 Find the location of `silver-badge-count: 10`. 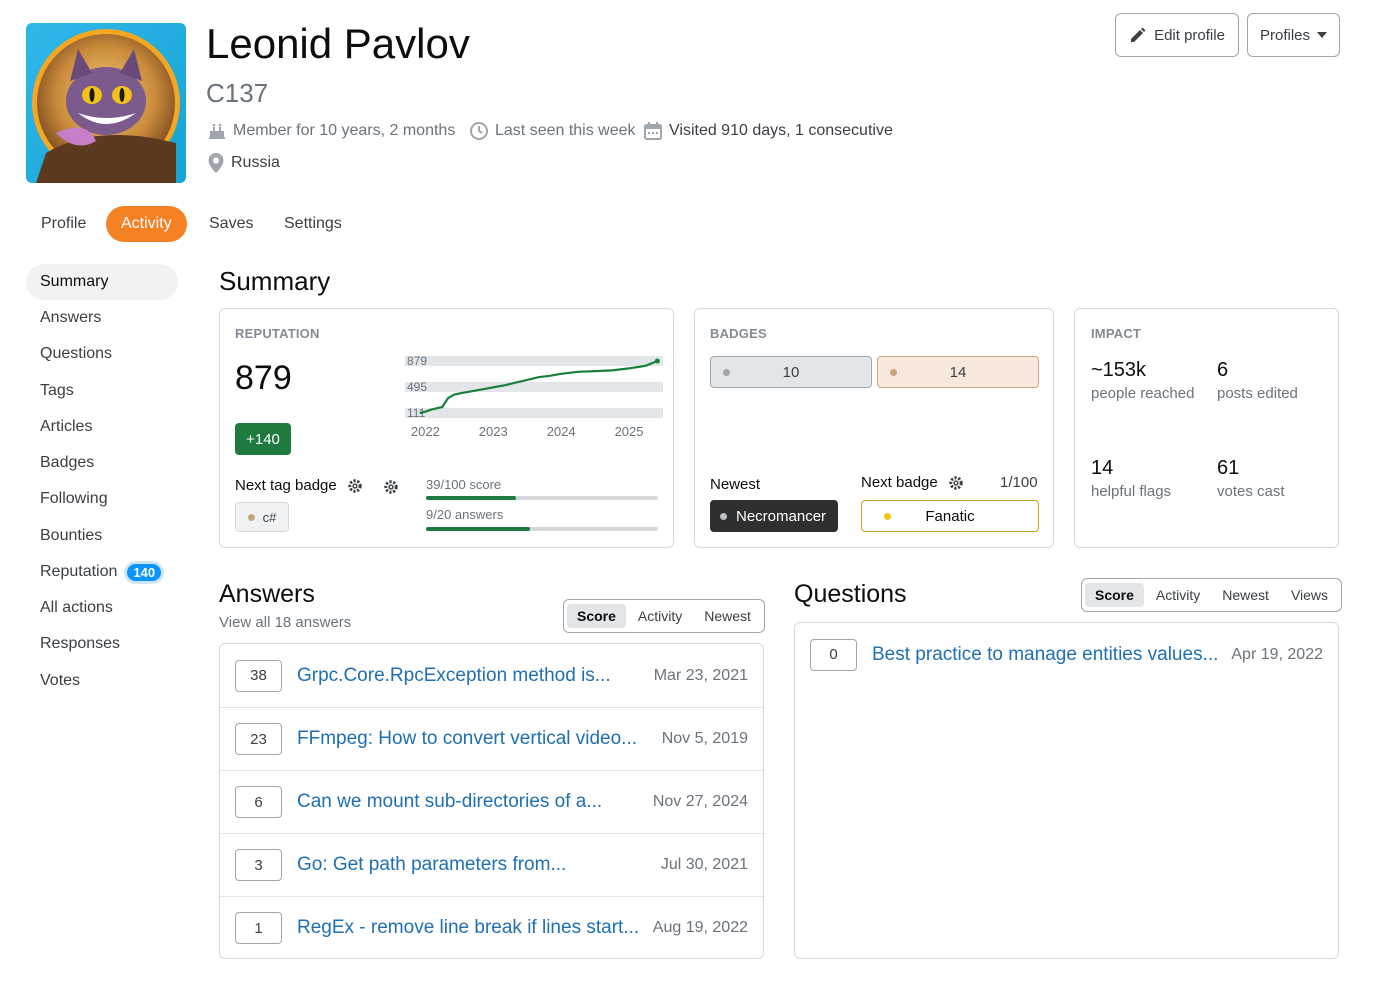

silver-badge-count: 10 is located at coordinates (791, 372).